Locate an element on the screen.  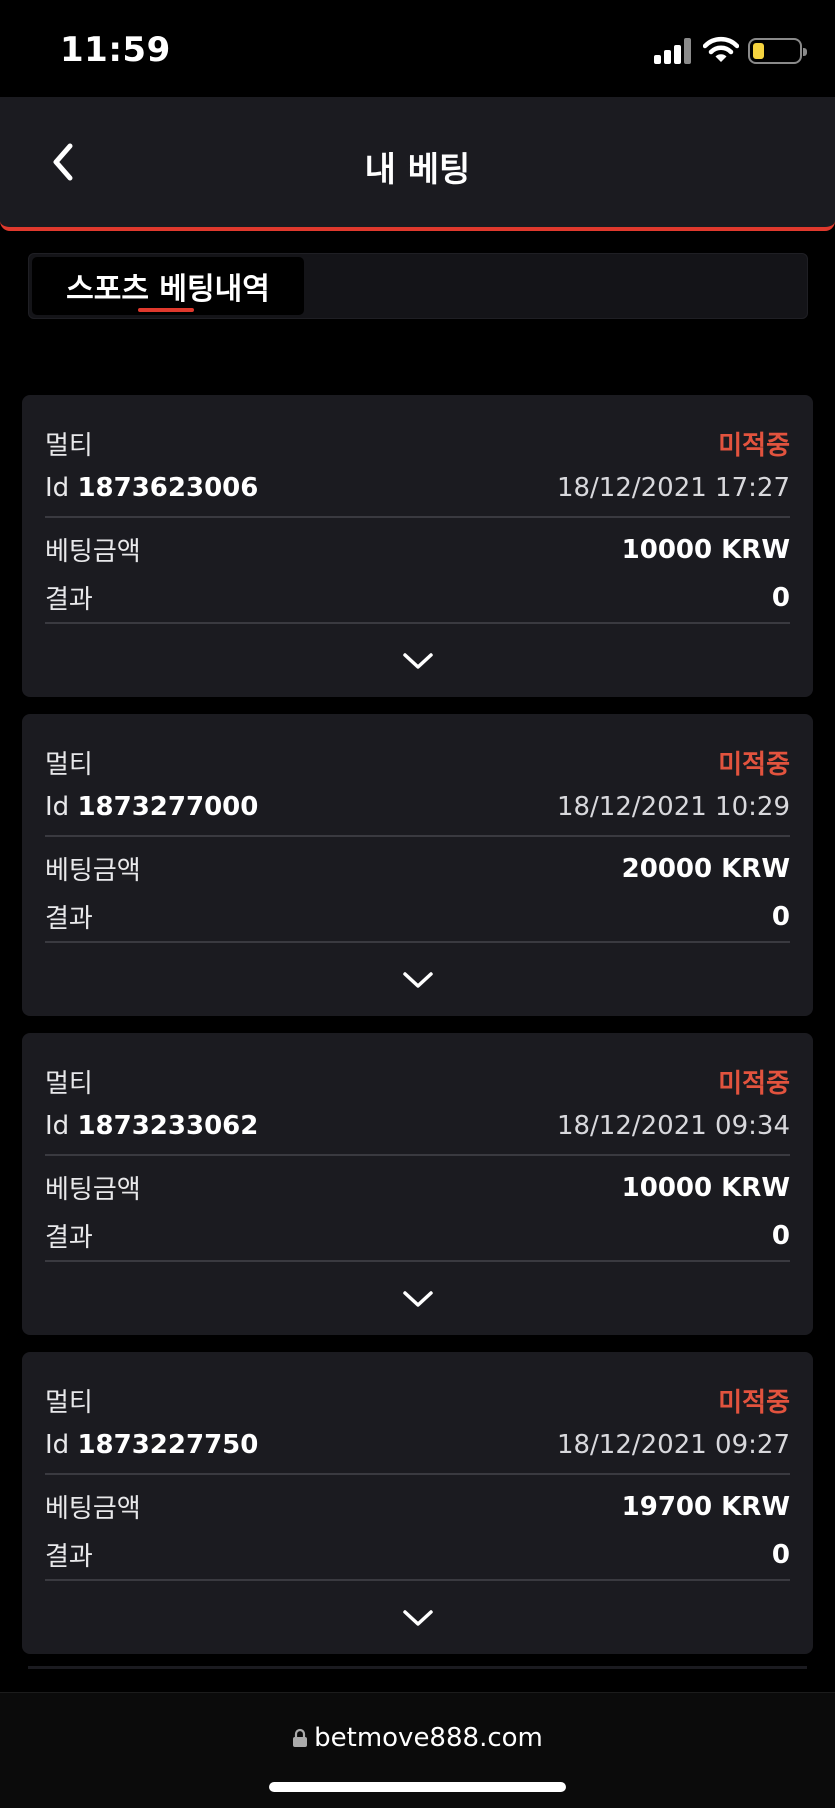
tab-sports-bet-history: 스포츠 베팅내역 is located at coordinates (168, 286).